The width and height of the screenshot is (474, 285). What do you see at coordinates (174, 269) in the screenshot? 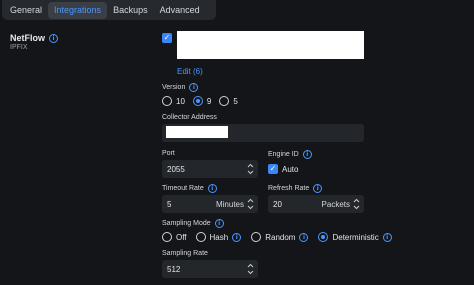
I see `sampling-rate-value: 512` at bounding box center [174, 269].